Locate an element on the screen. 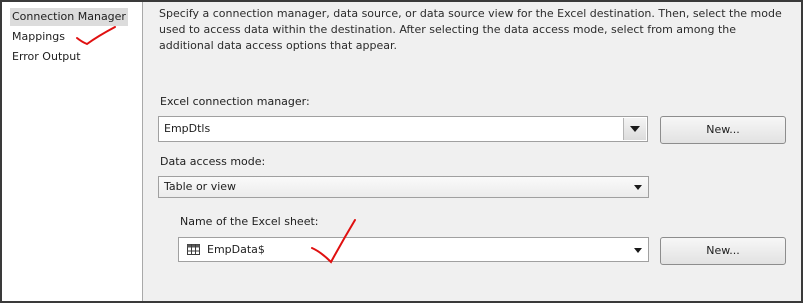  nav-item-error-output: Error Output is located at coordinates (46, 57).